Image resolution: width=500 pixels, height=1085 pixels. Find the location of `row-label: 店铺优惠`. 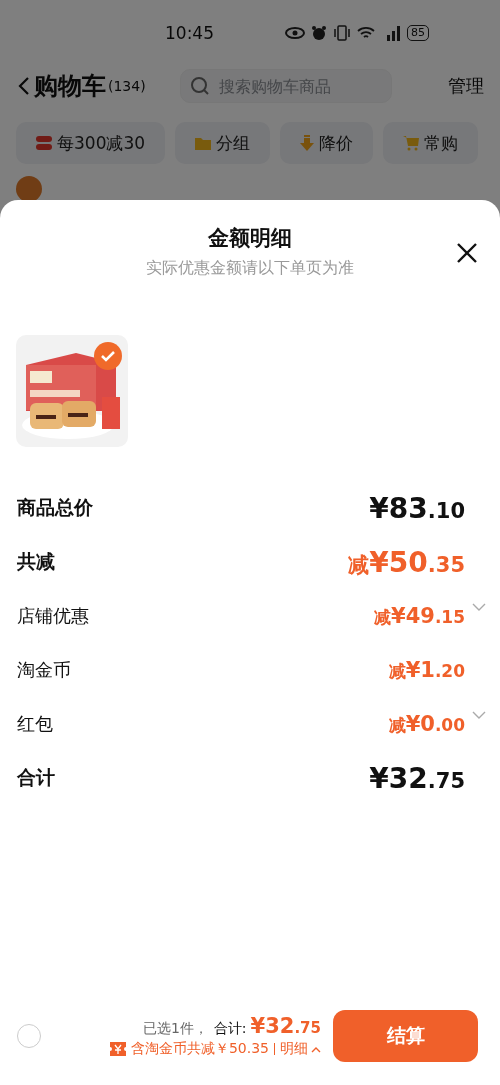

row-label: 店铺优惠 is located at coordinates (53, 616).